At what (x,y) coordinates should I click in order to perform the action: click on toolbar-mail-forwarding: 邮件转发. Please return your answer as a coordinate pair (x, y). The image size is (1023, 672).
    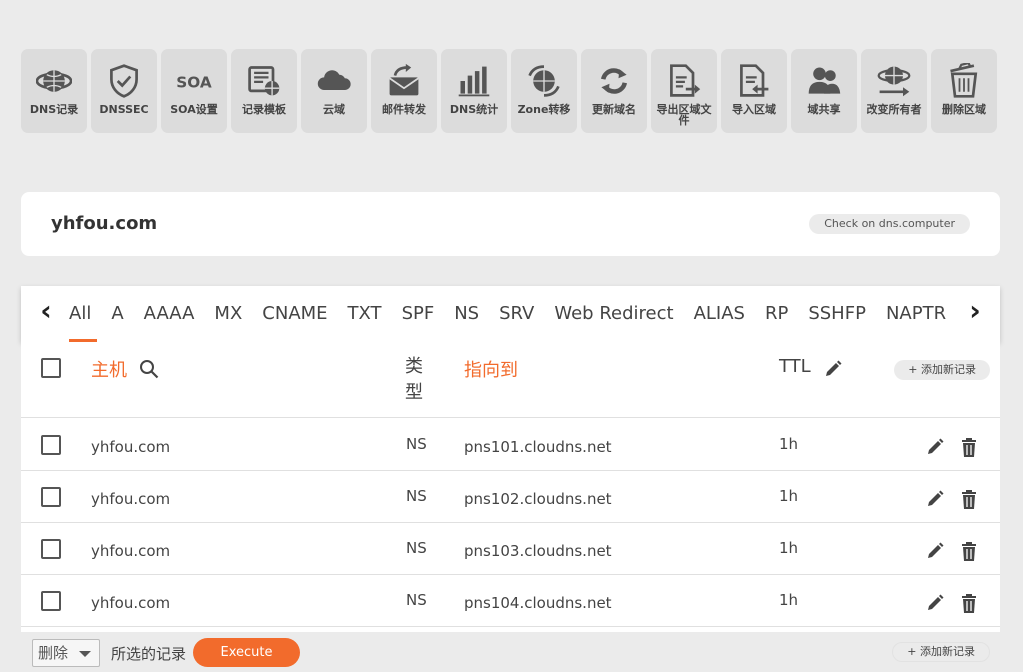
    Looking at the image, I should click on (404, 91).